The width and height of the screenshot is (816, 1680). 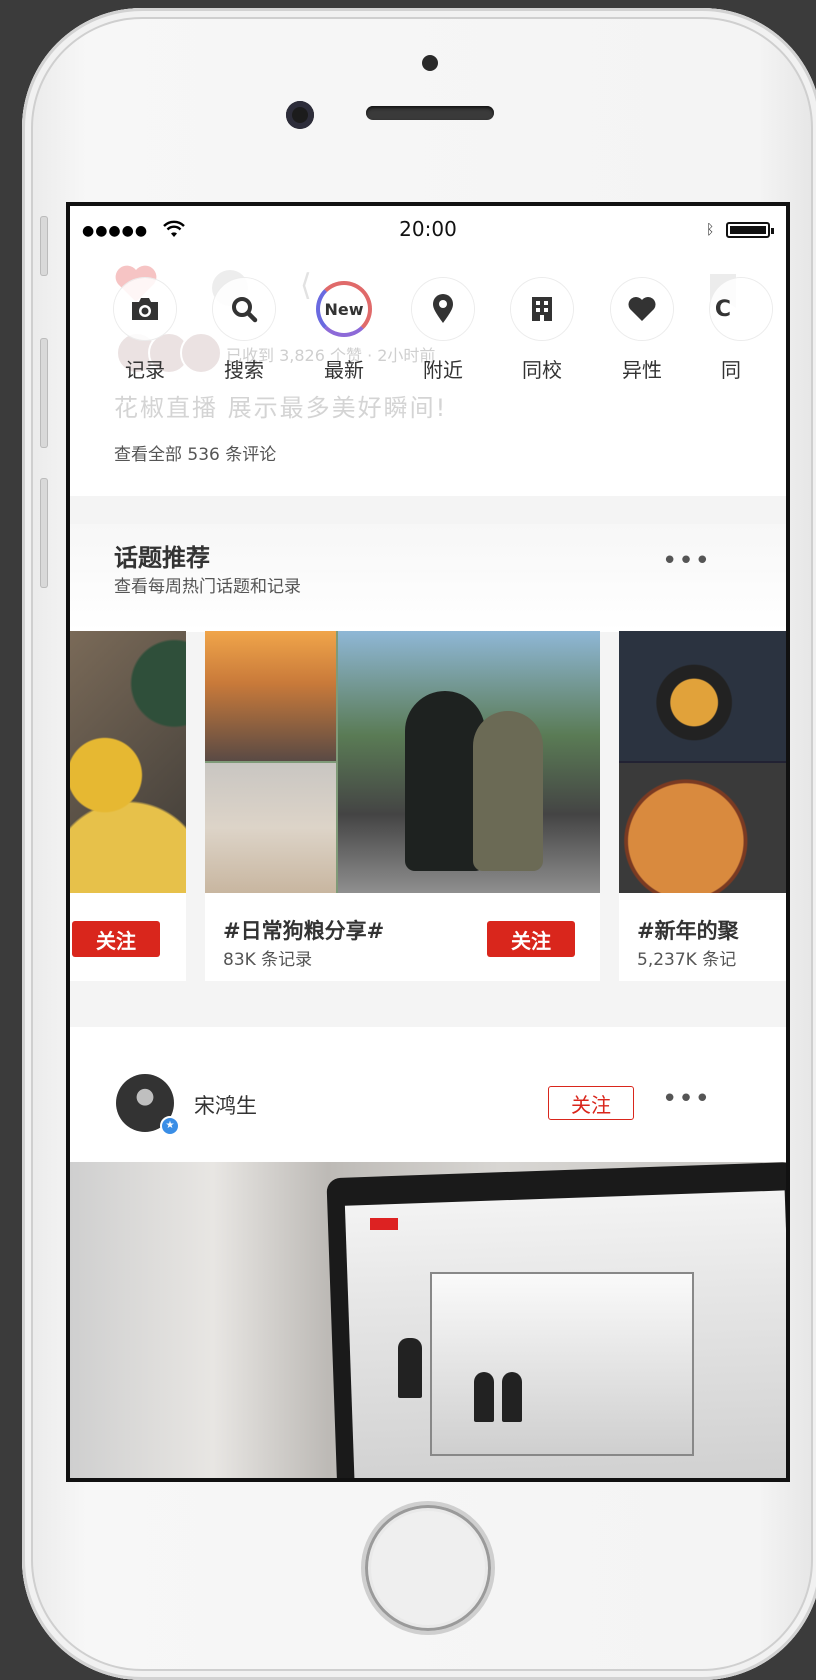 I want to click on post-username: 宋鸿生, so click(x=225, y=1105).